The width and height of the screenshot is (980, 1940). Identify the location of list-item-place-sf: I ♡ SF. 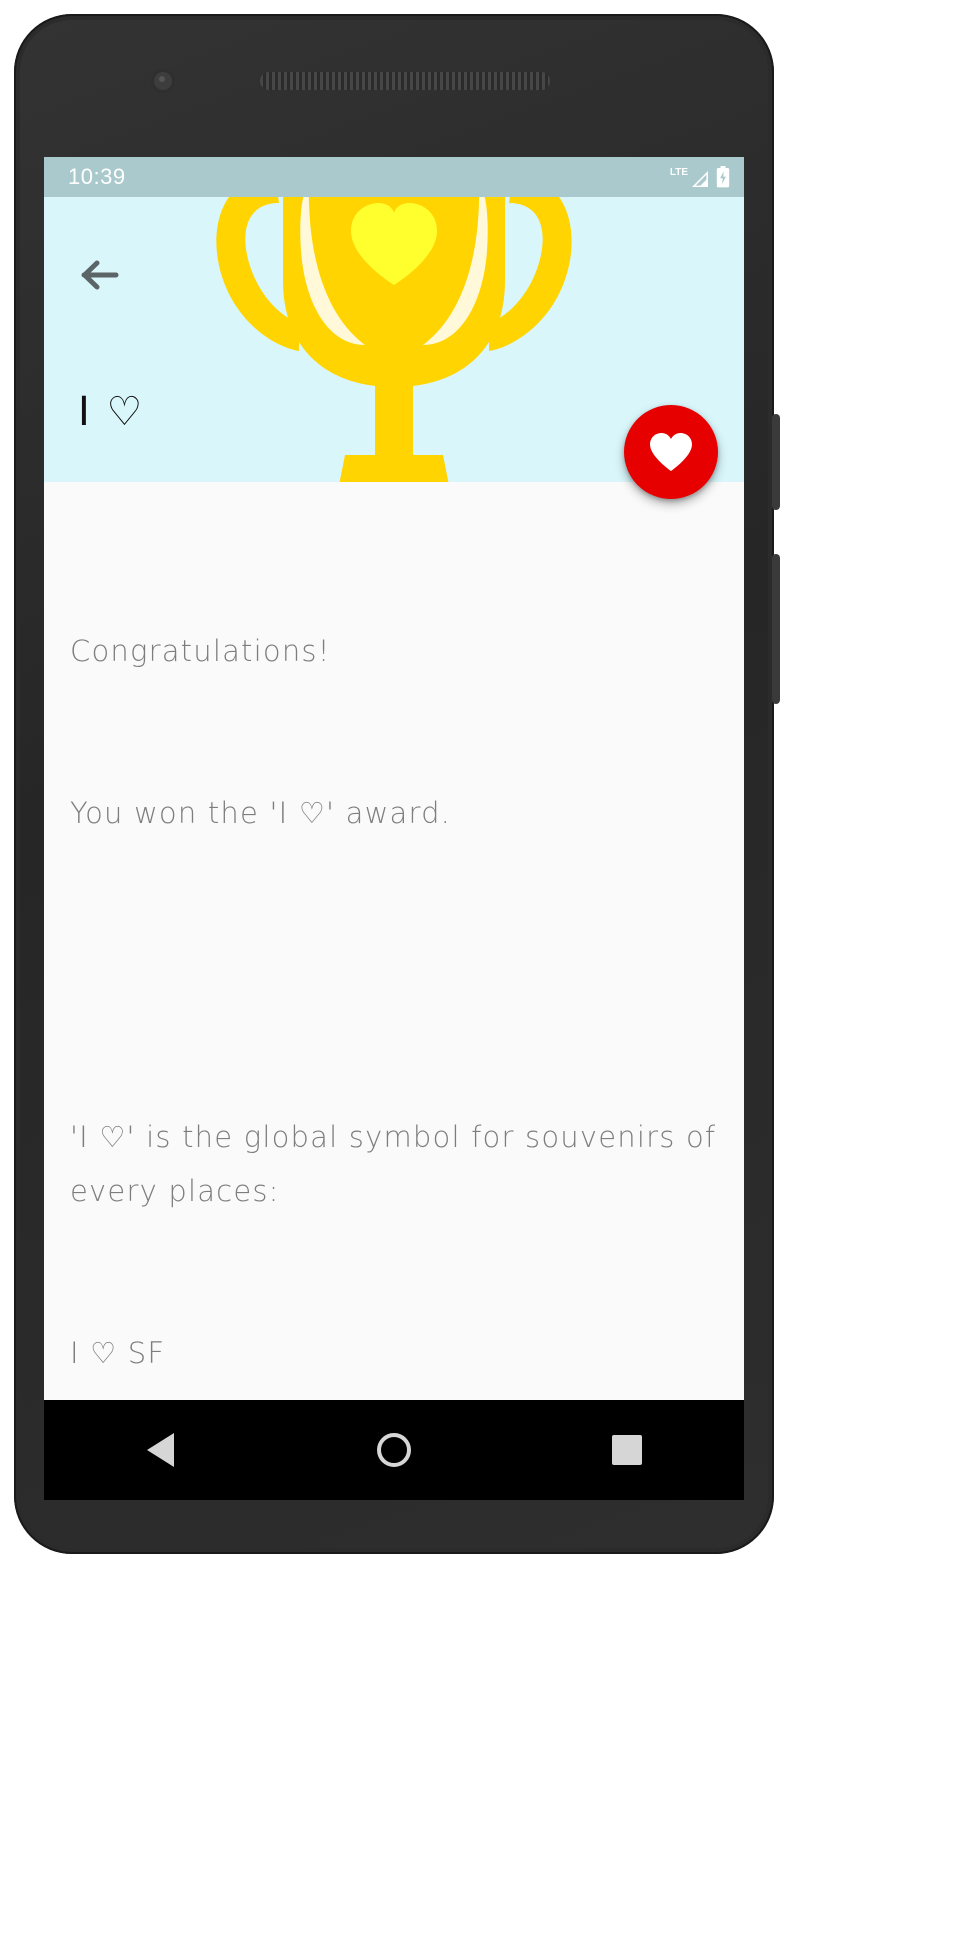
(118, 1353).